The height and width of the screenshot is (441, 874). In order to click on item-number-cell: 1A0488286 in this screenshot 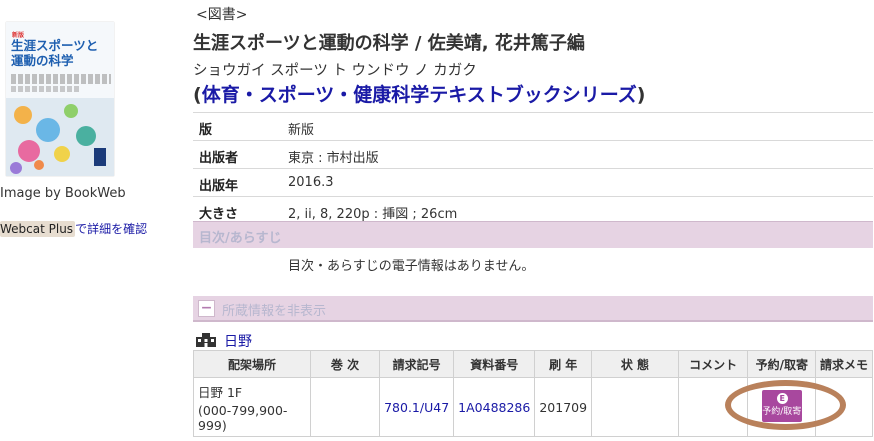, I will do `click(494, 407)`.